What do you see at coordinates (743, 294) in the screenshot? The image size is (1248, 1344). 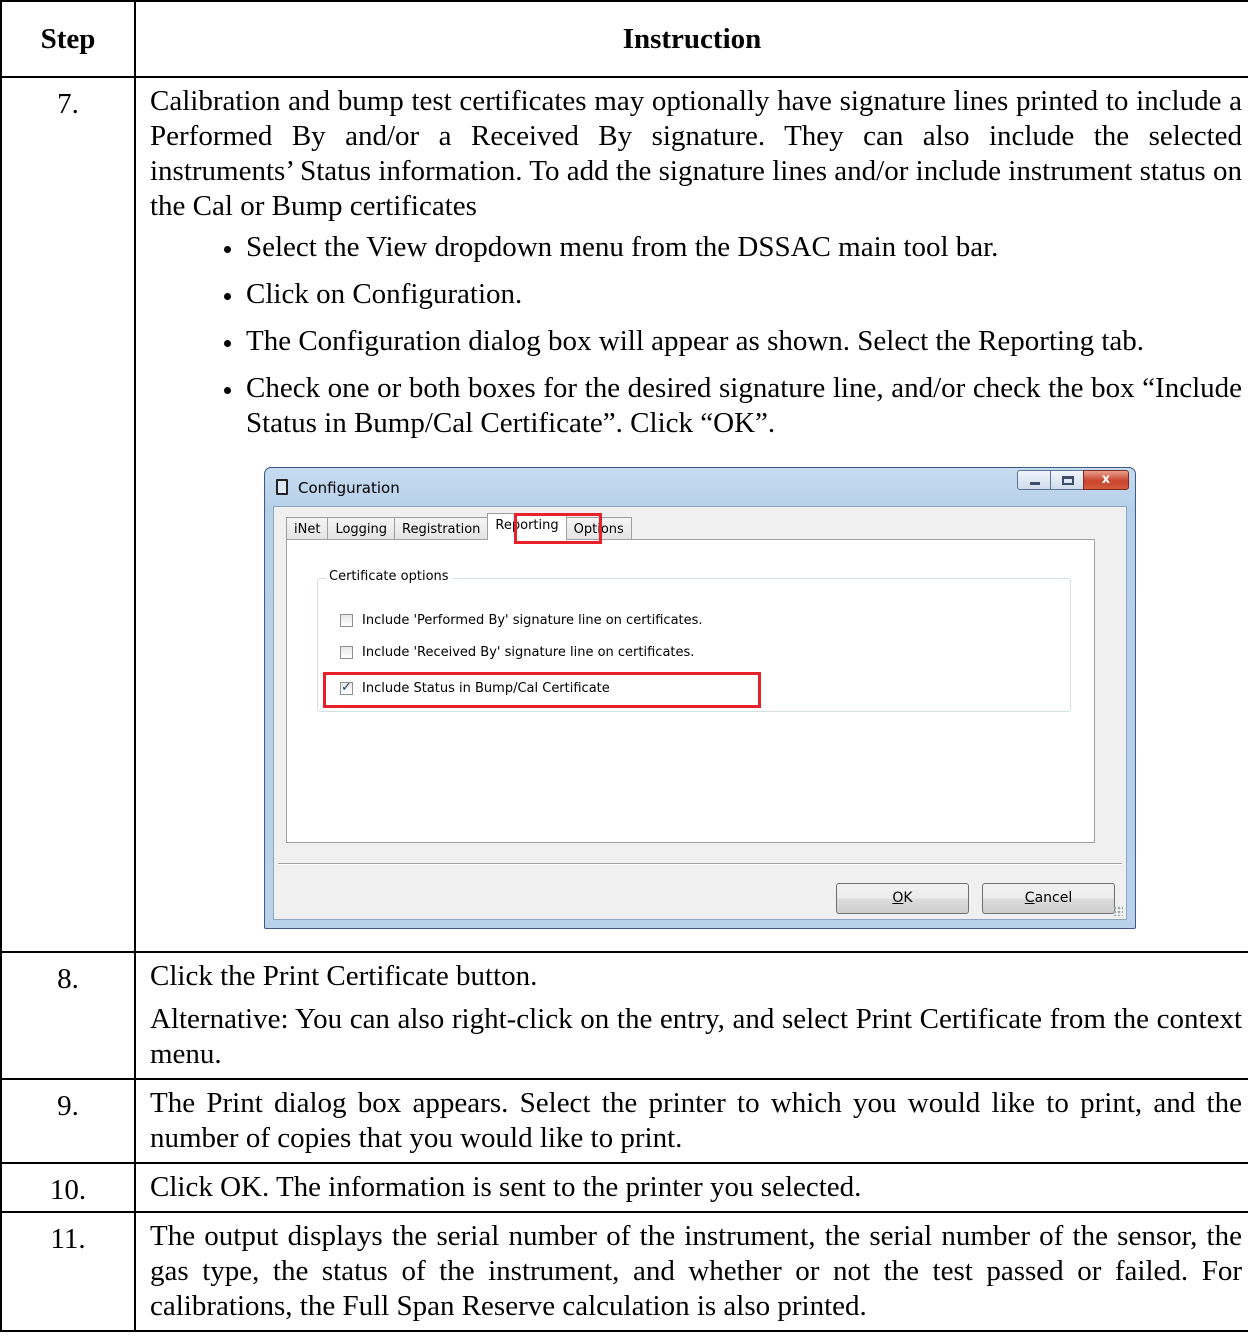 I see `bullet-item: Click on Configuration.` at bounding box center [743, 294].